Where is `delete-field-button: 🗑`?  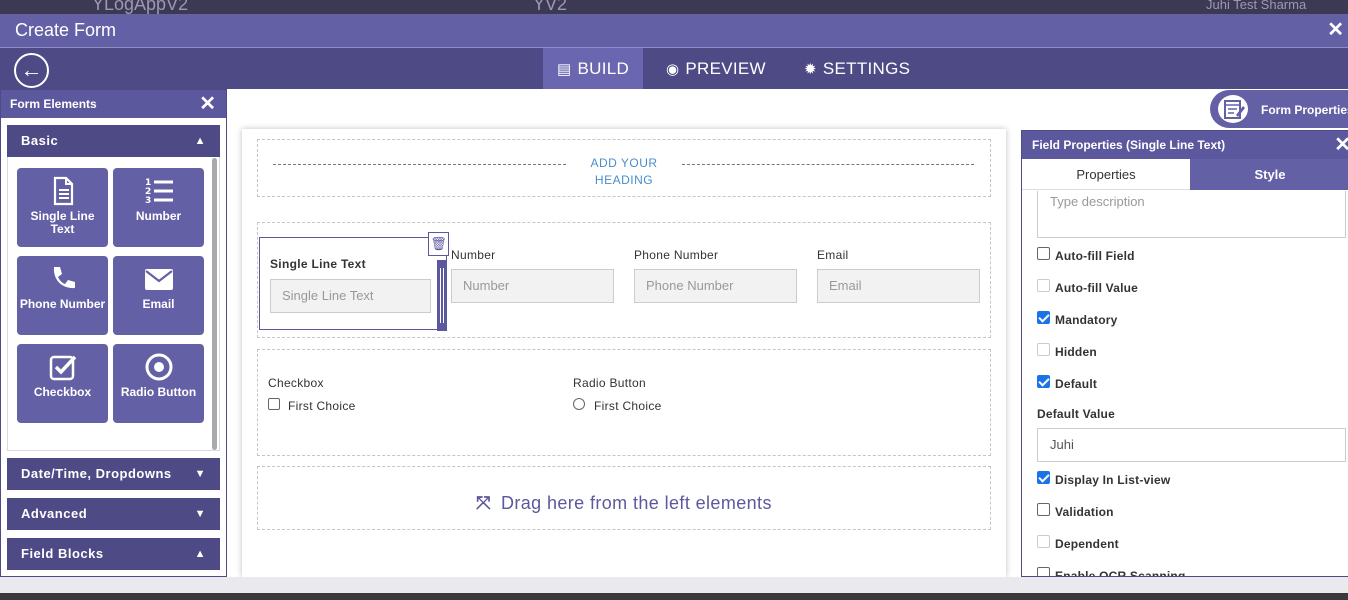
delete-field-button: 🗑 is located at coordinates (438, 244).